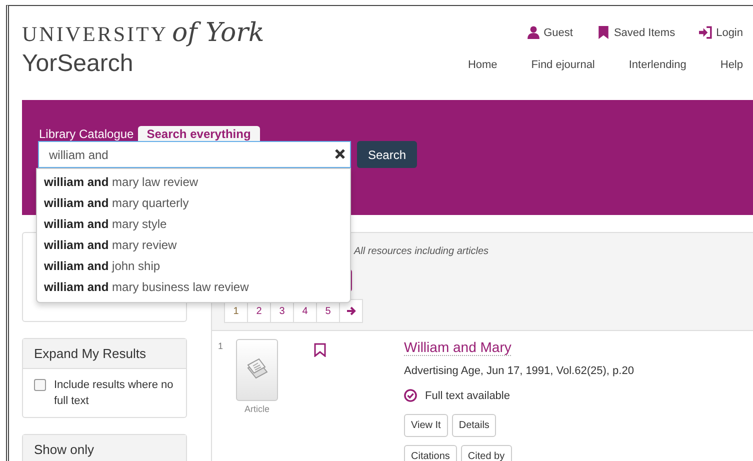  What do you see at coordinates (193, 203) in the screenshot?
I see `suggestion-item: william and mary quarterly` at bounding box center [193, 203].